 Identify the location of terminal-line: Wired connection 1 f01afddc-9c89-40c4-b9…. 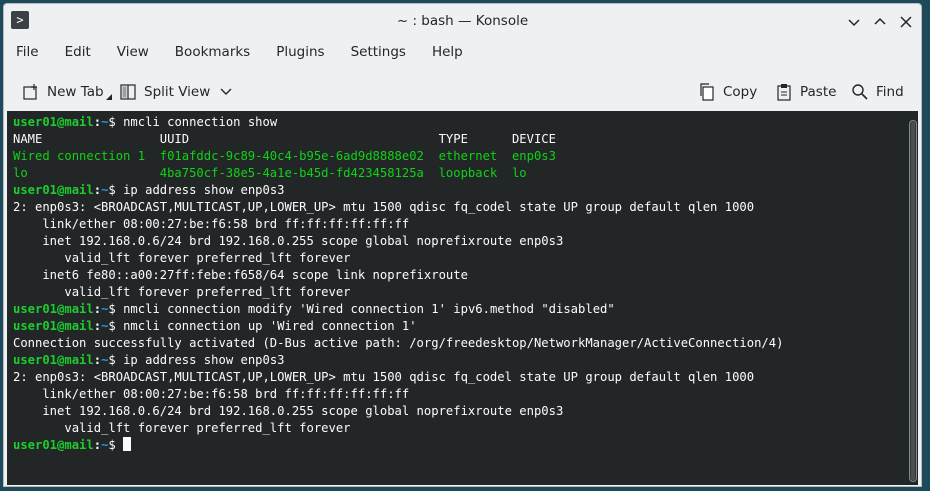
(398, 156).